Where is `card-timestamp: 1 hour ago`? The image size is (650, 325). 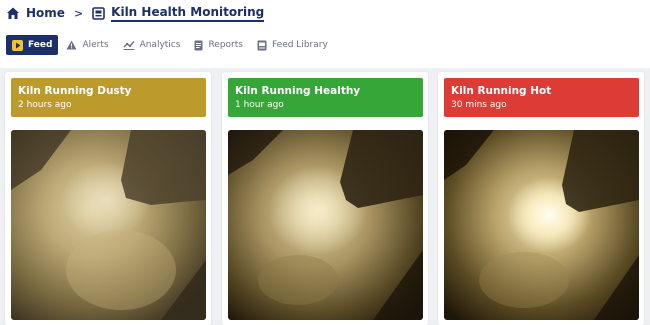
card-timestamp: 1 hour ago is located at coordinates (259, 105).